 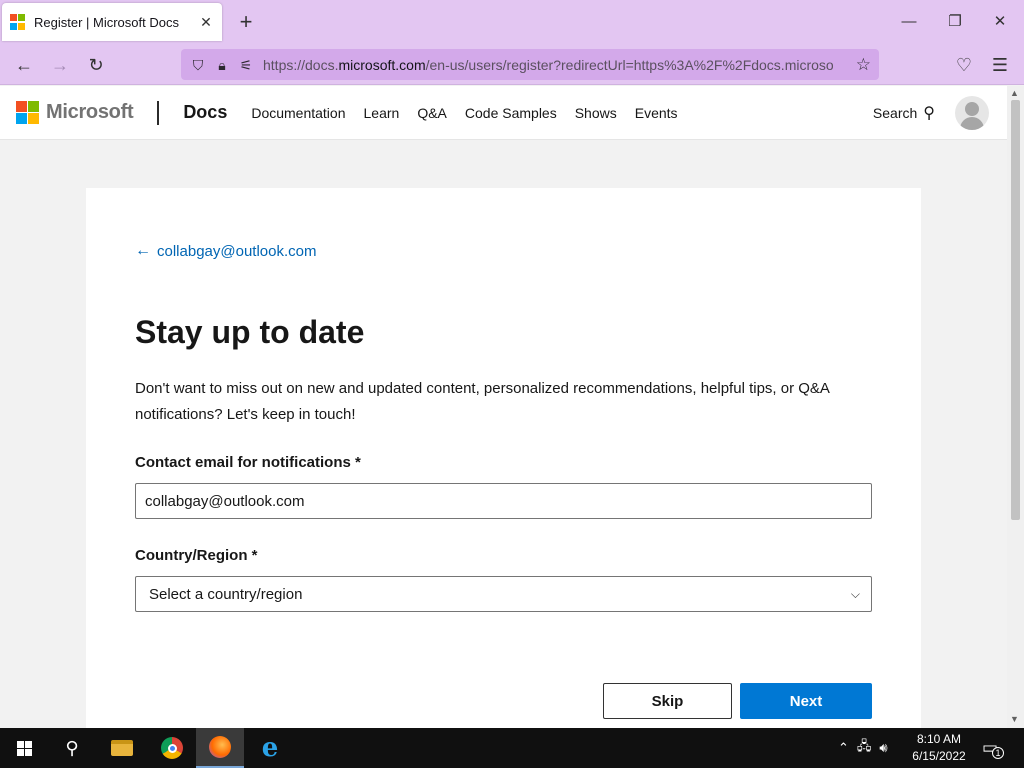 I want to click on docs-link: Docs, so click(x=205, y=112).